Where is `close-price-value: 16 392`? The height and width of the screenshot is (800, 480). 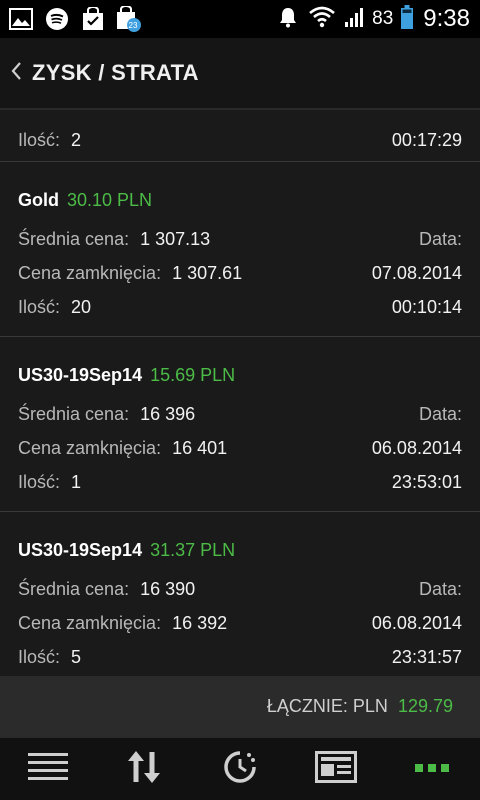 close-price-value: 16 392 is located at coordinates (200, 622).